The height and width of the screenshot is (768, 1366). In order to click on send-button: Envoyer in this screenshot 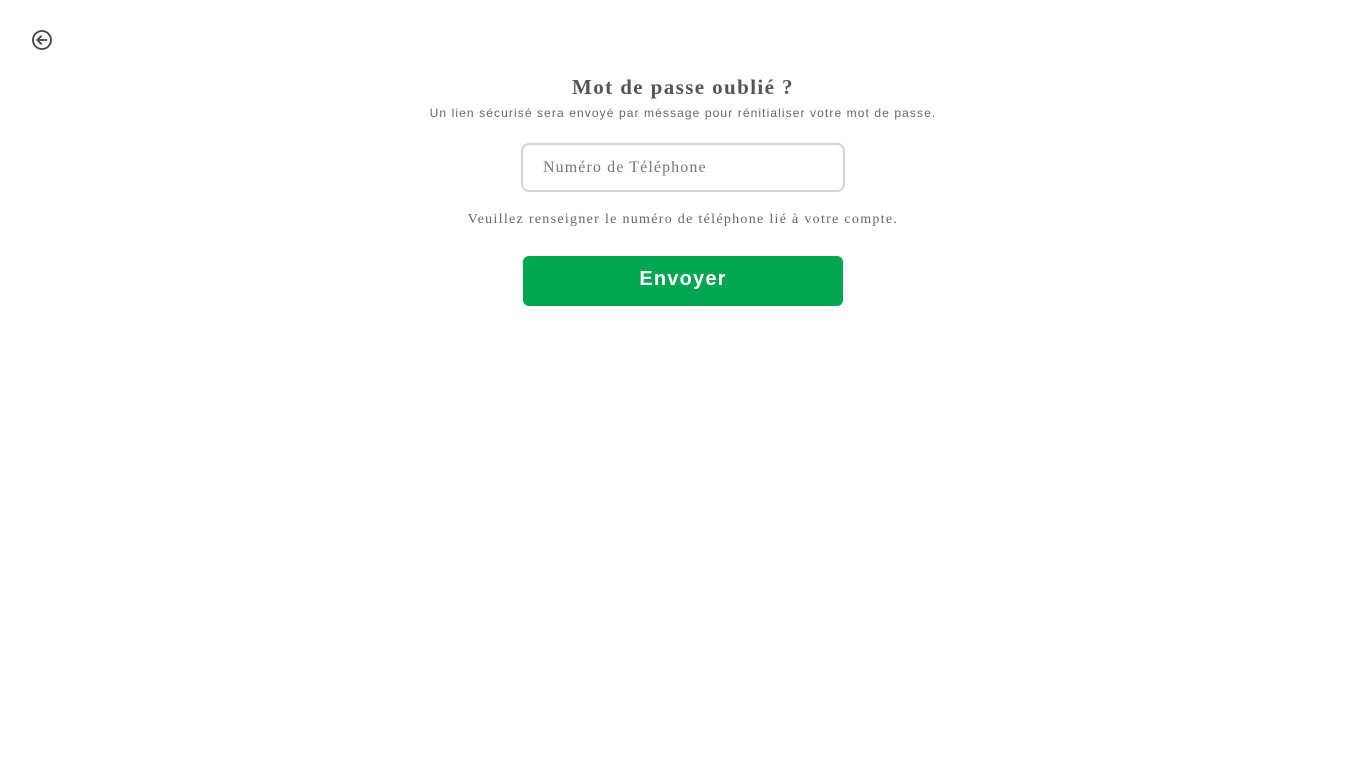, I will do `click(683, 281)`.